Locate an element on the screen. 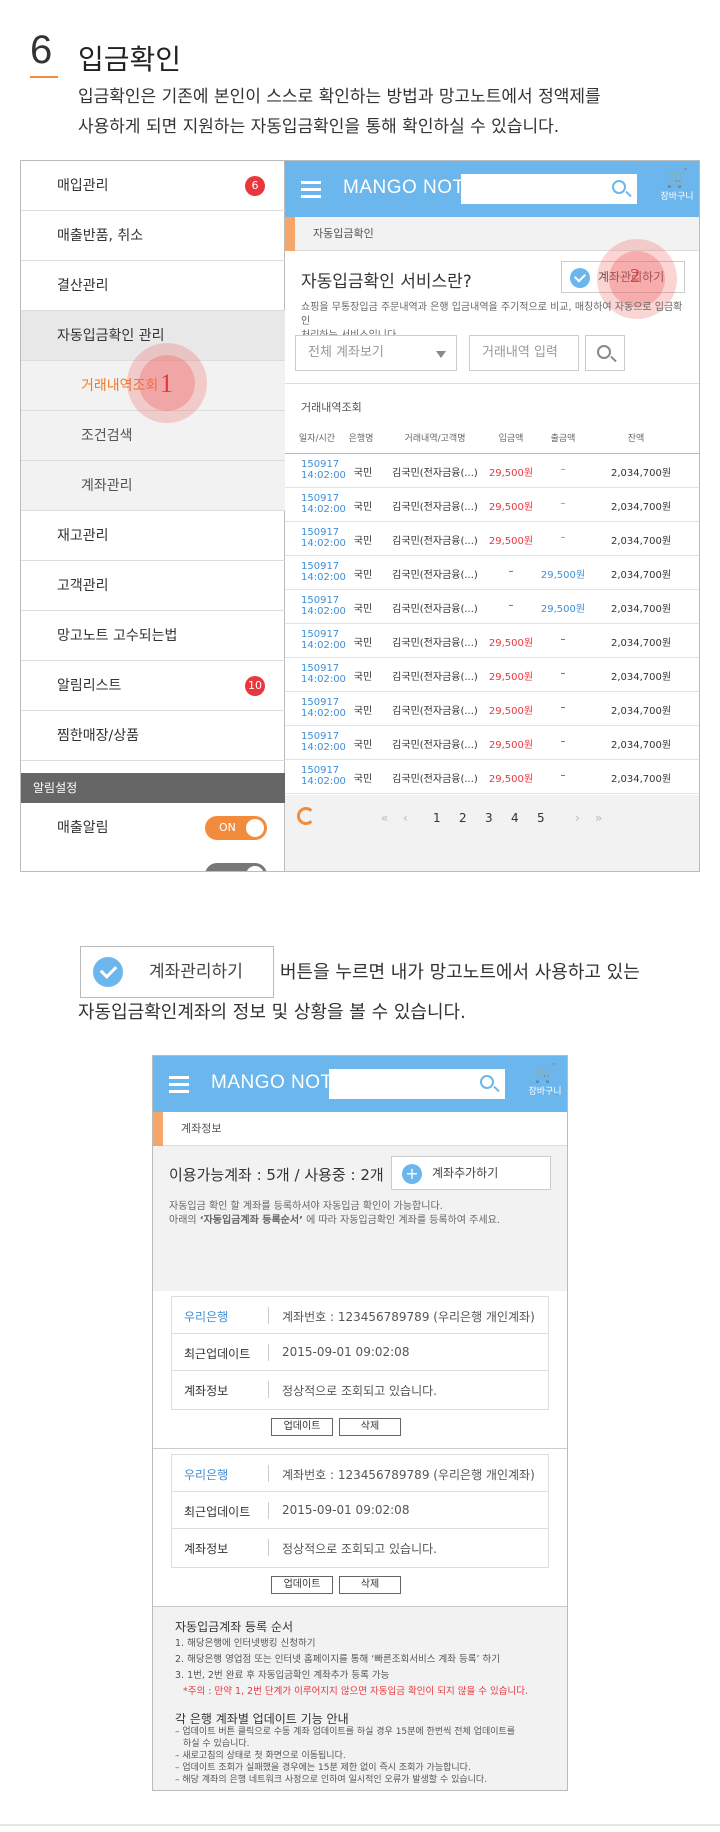 The height and width of the screenshot is (1832, 720). cell-deposit: – is located at coordinates (511, 571).